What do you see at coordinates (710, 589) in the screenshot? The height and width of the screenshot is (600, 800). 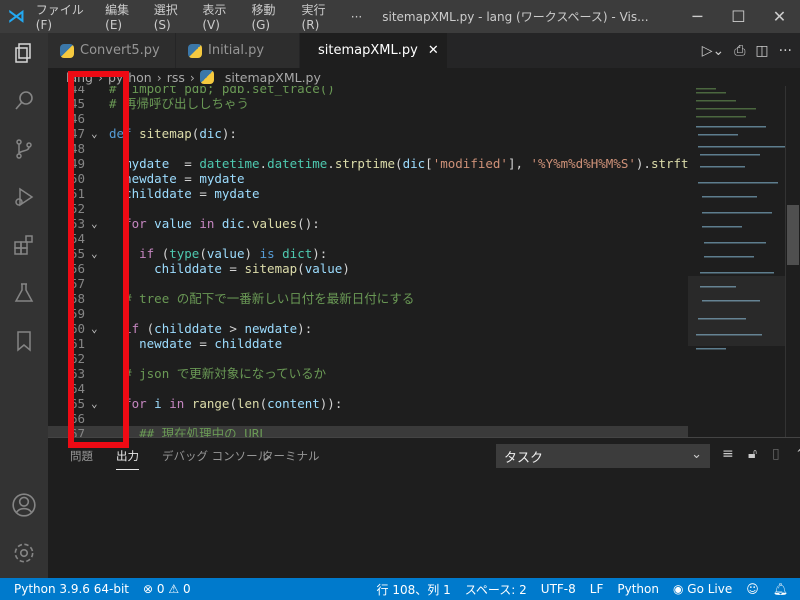 I see `go-live-label: Go Live` at bounding box center [710, 589].